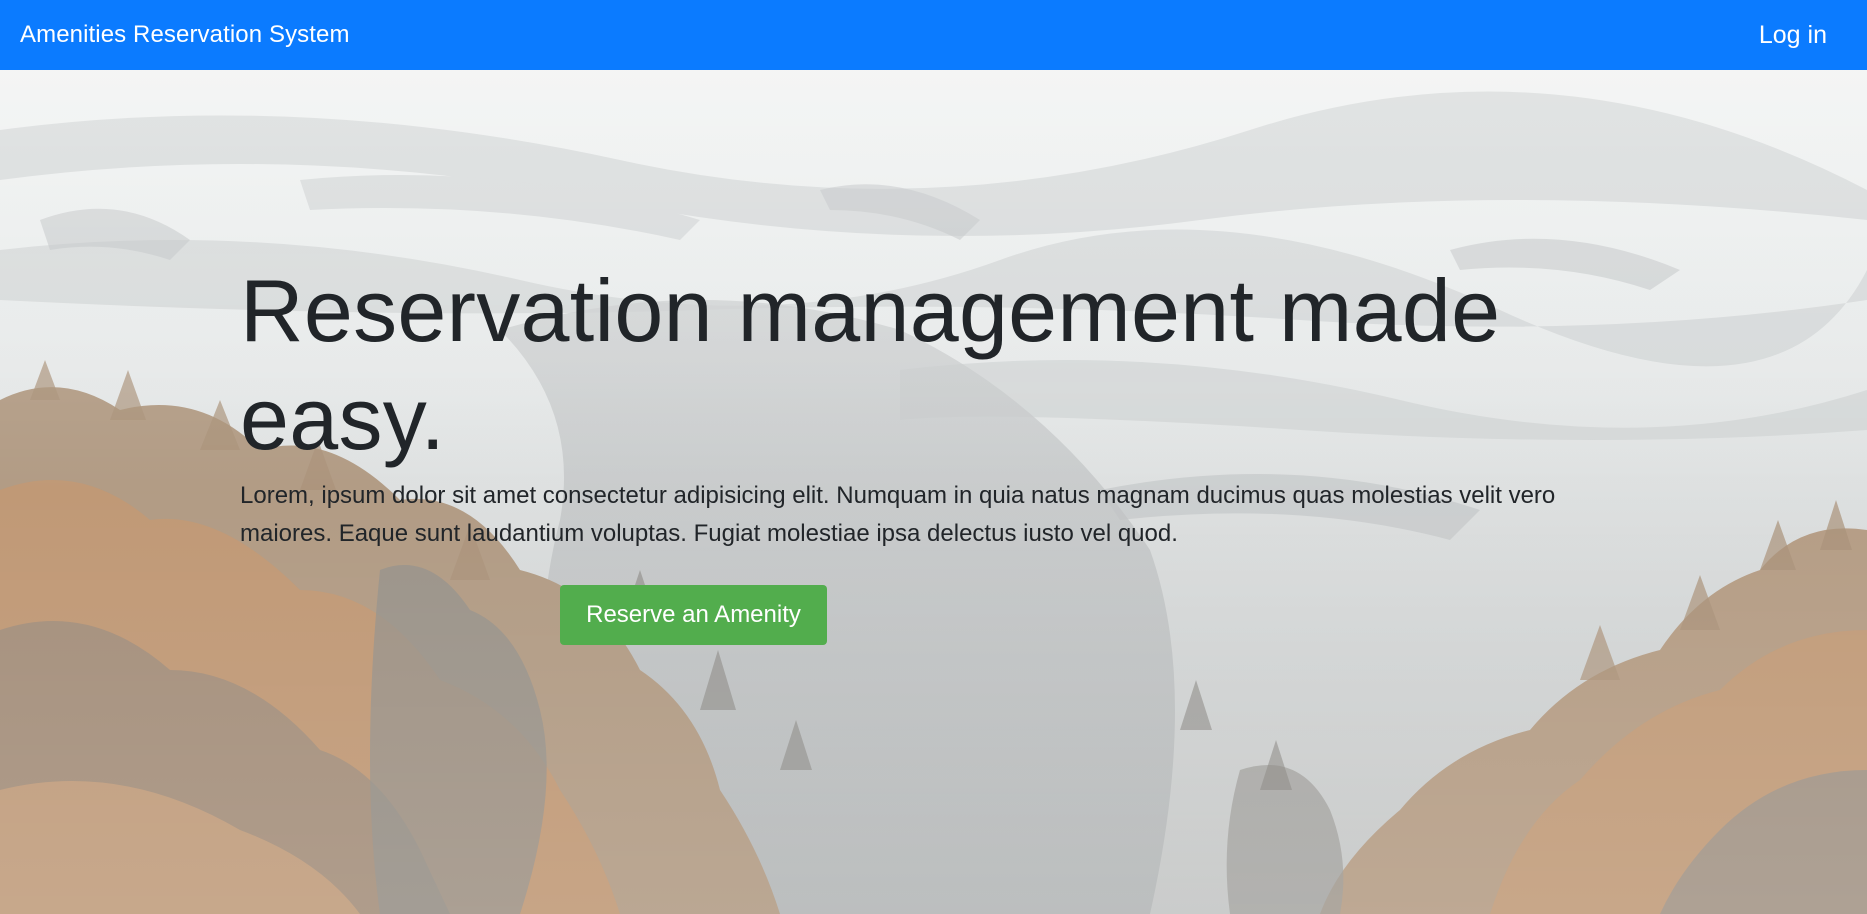 This screenshot has width=1867, height=914. What do you see at coordinates (933, 35) in the screenshot?
I see `top-navbar: Amenities Reservation System Log in` at bounding box center [933, 35].